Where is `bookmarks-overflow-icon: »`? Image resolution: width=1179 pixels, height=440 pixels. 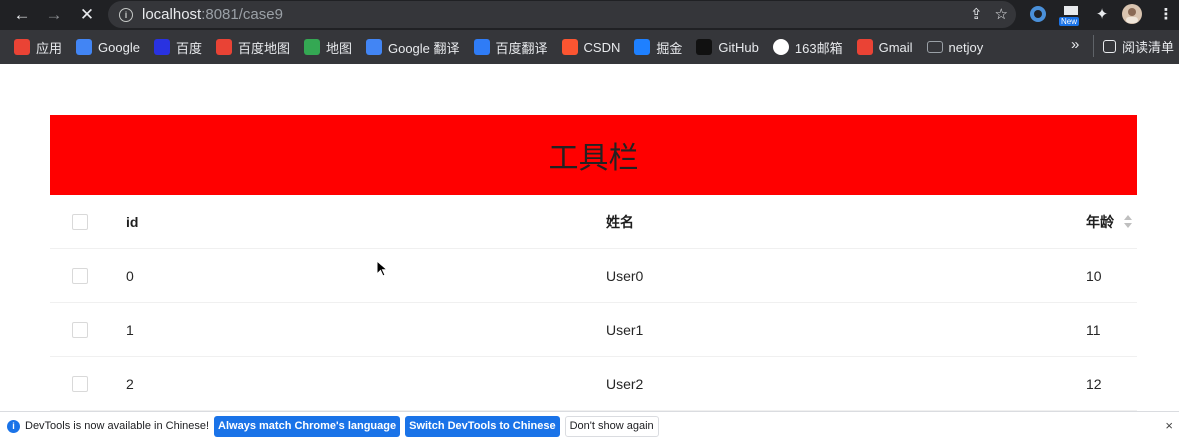 bookmarks-overflow-icon: » is located at coordinates (1075, 44).